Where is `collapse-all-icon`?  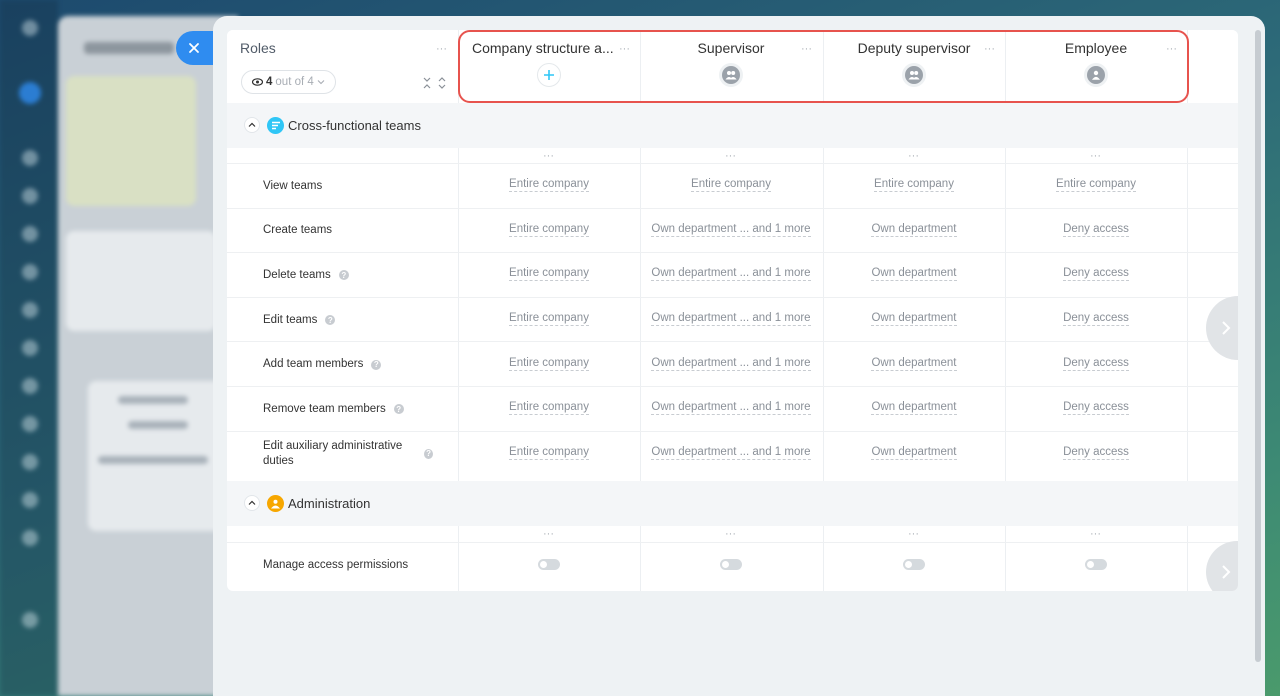 collapse-all-icon is located at coordinates (427, 83).